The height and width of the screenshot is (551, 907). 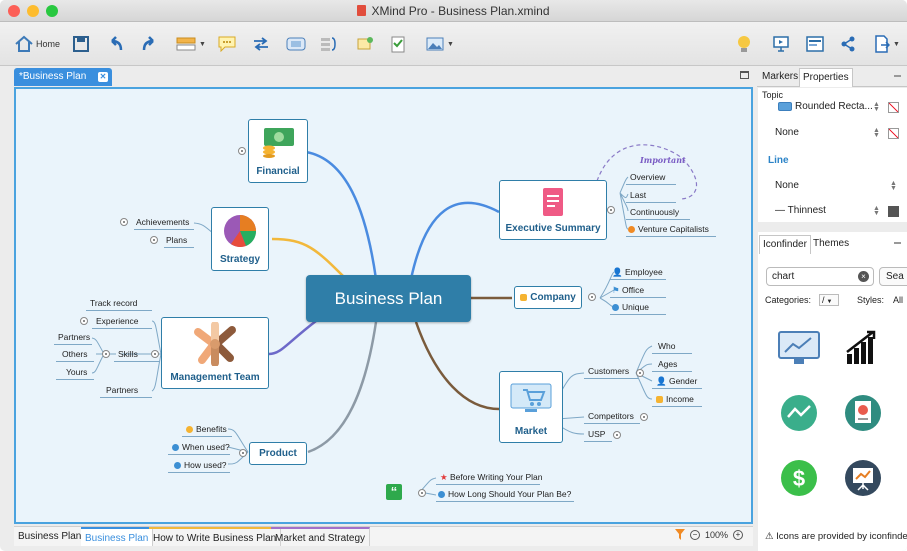 I want to click on central-topic: Business Plan, so click(x=388, y=298).